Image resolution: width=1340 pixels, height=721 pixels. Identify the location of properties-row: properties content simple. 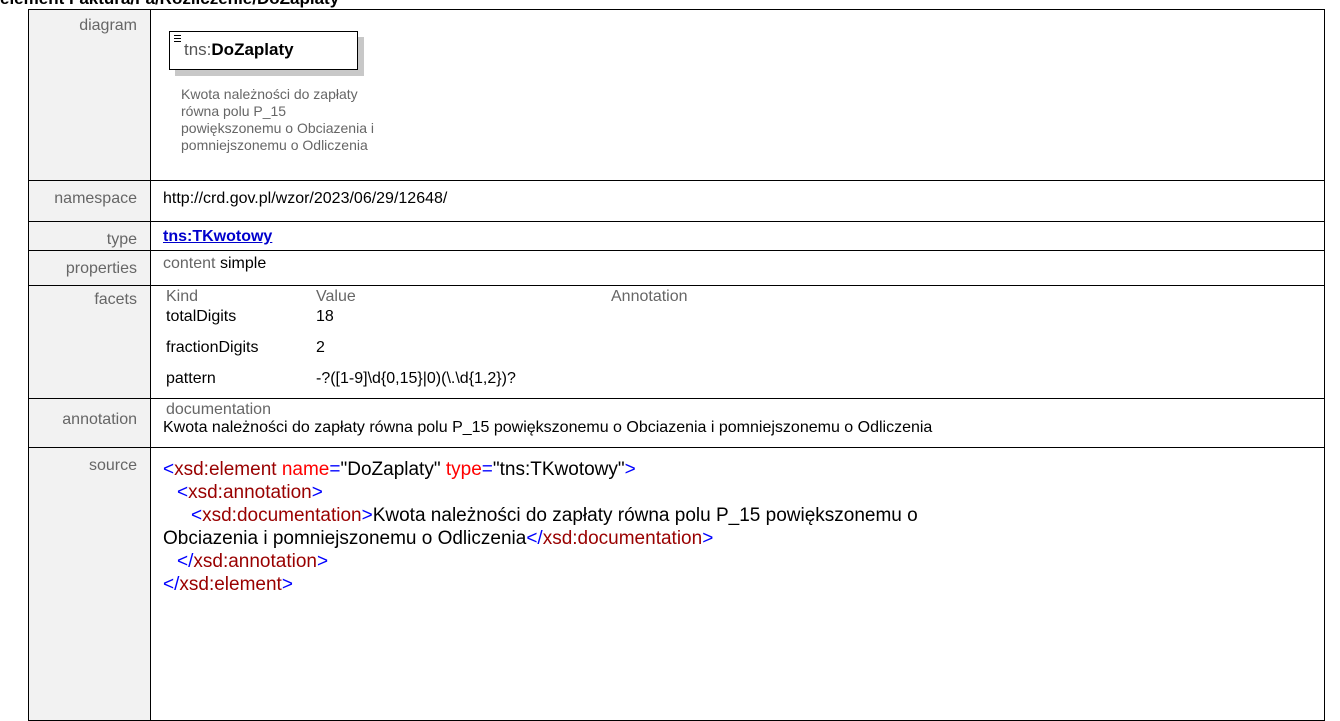
(676, 268).